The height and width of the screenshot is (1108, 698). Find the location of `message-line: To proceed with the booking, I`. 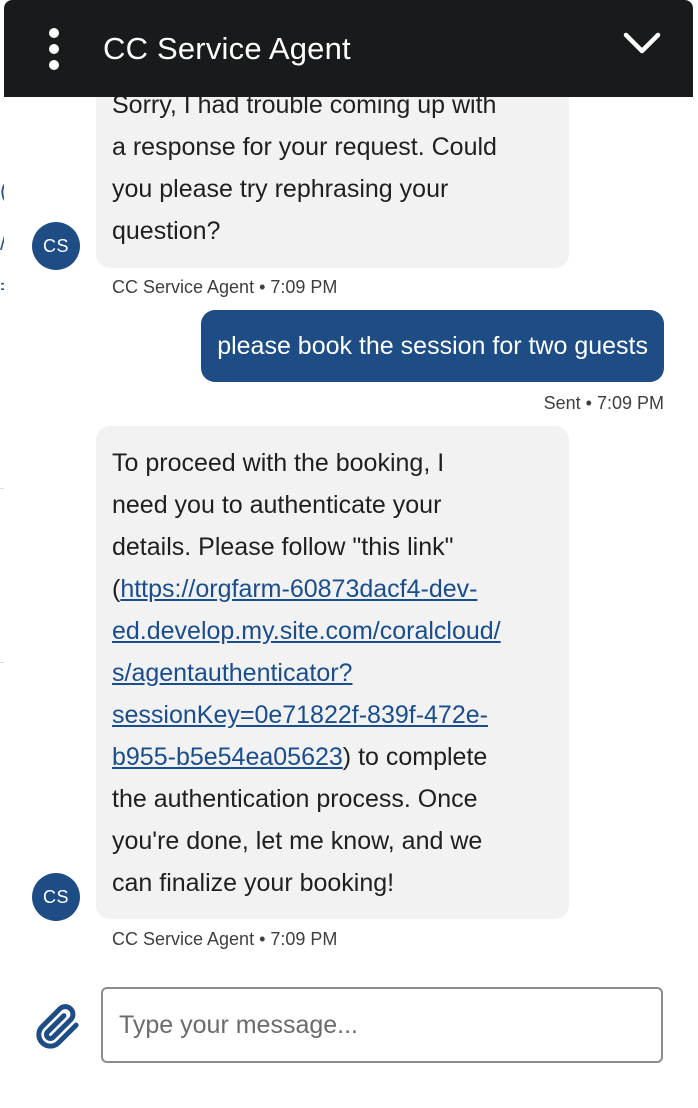

message-line: To proceed with the booking, I is located at coordinates (278, 463).